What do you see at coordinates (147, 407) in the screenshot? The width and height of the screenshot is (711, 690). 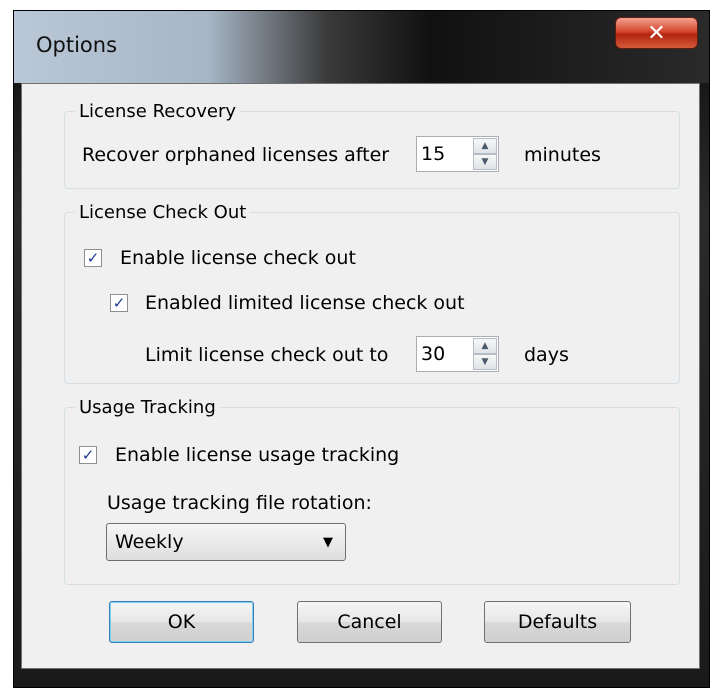 I see `usage-tracking-legend: Usage Tracking` at bounding box center [147, 407].